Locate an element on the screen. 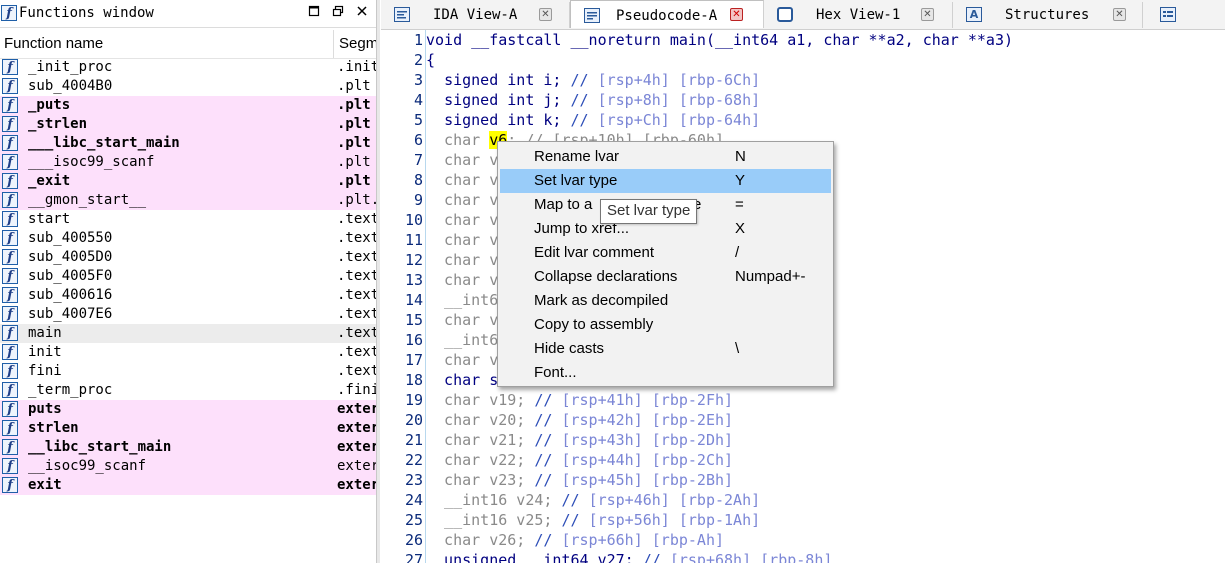 The height and width of the screenshot is (563, 1225). function-name: ___libc_start_main is located at coordinates (104, 143).